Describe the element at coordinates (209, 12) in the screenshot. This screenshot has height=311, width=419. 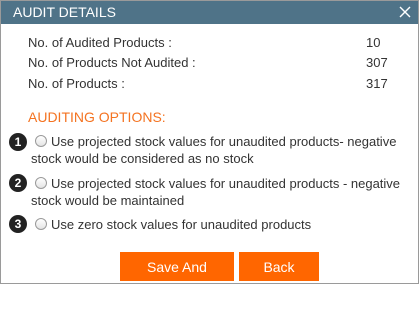
I see `dialog-titlebar: AUDIT DETAILS` at that location.